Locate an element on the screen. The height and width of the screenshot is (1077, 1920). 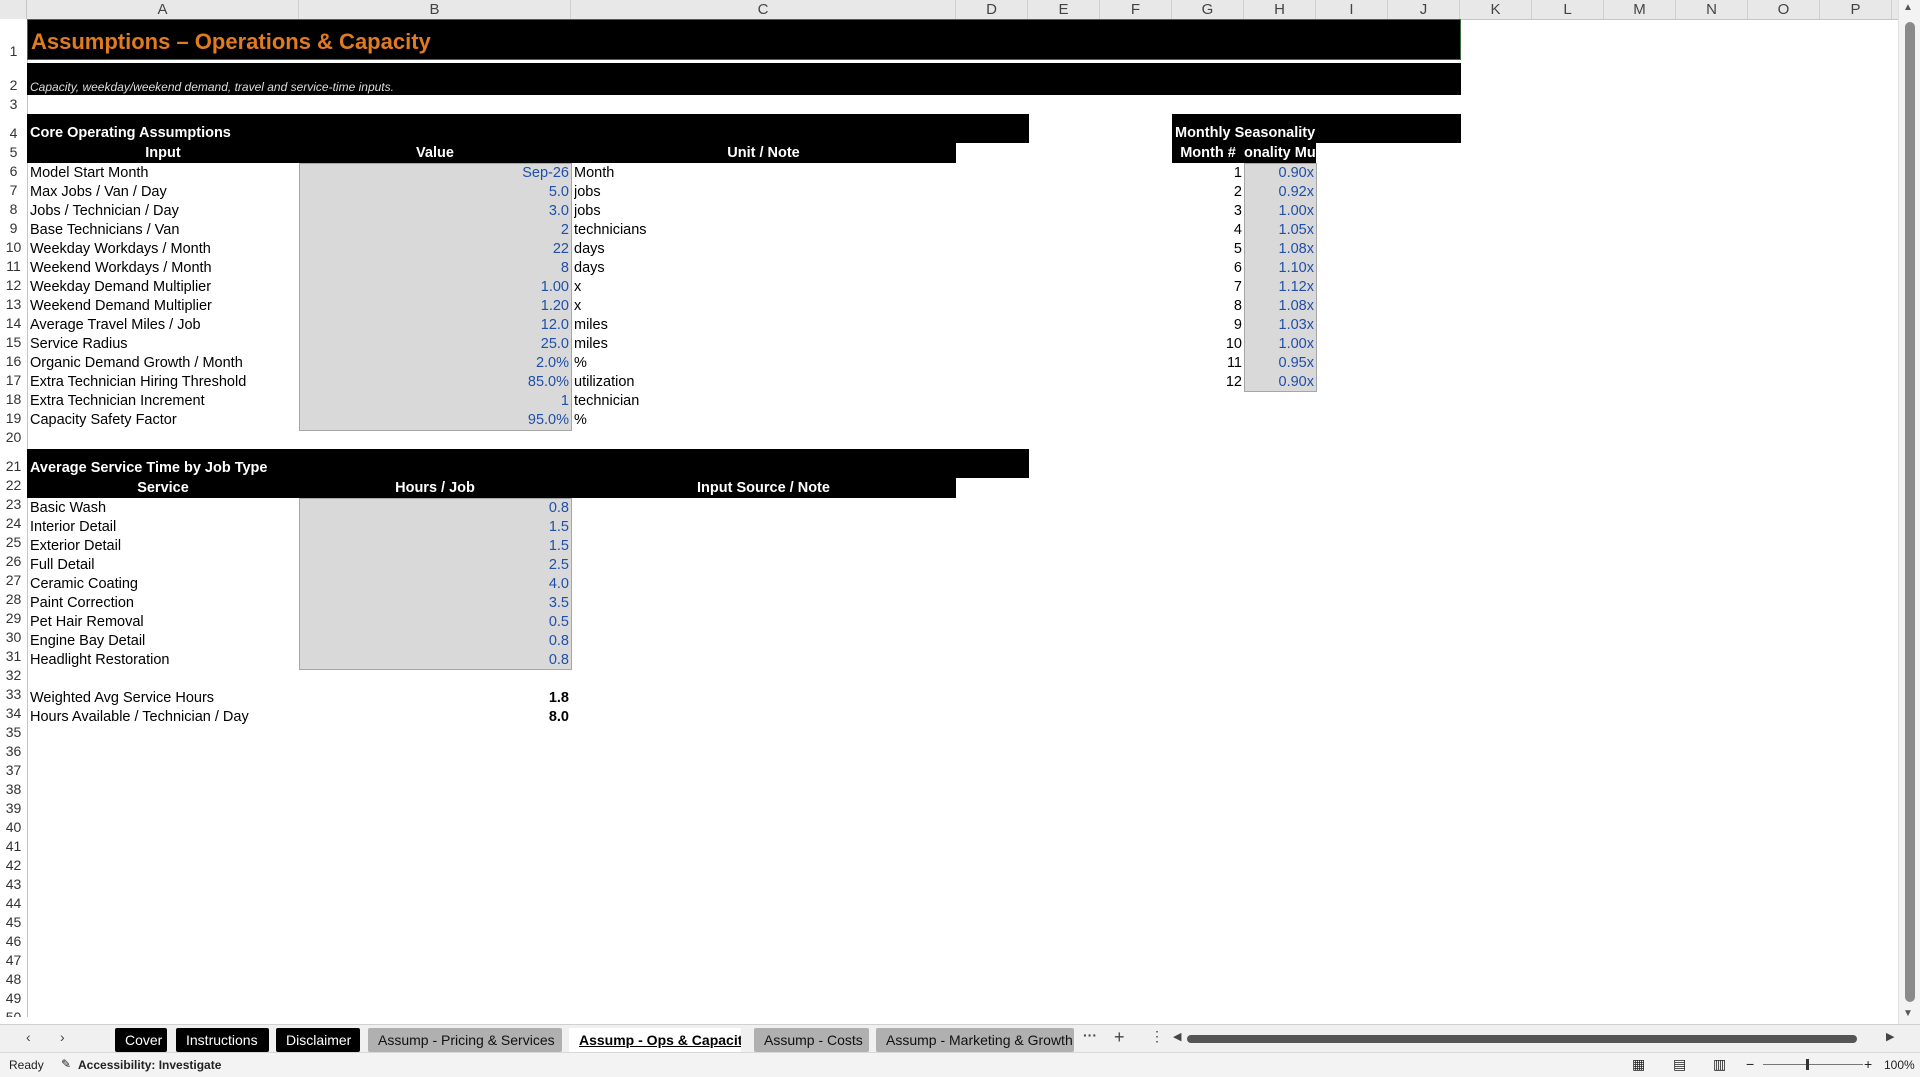
seasonality-month: 5 is located at coordinates (1207, 249).